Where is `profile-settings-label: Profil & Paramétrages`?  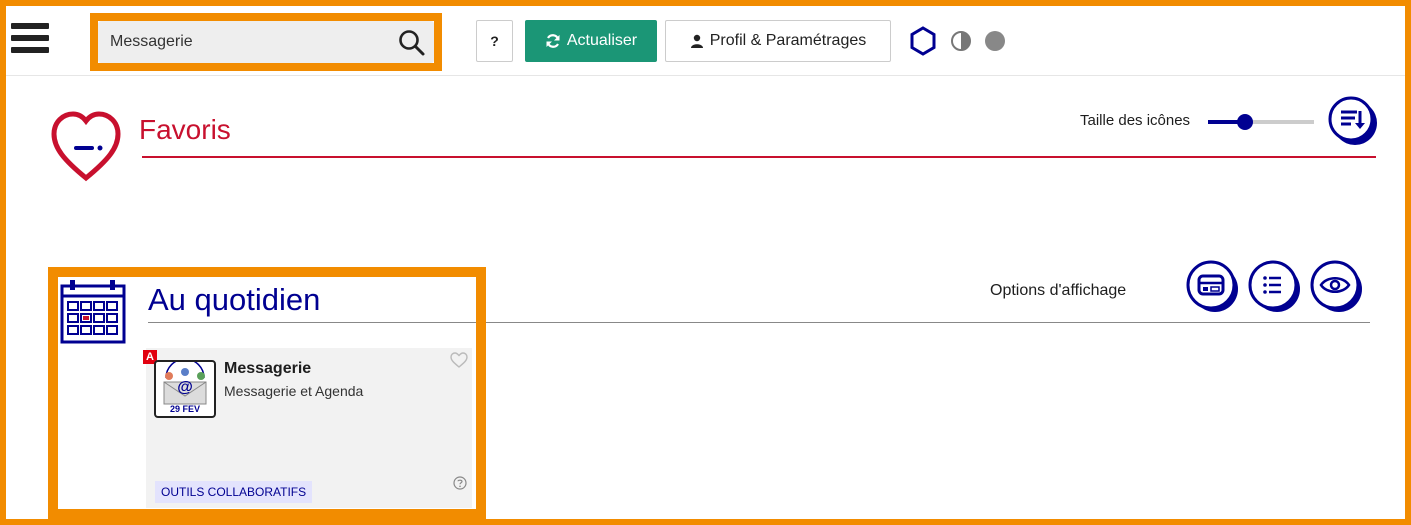
profile-settings-label: Profil & Paramétrages is located at coordinates (788, 40).